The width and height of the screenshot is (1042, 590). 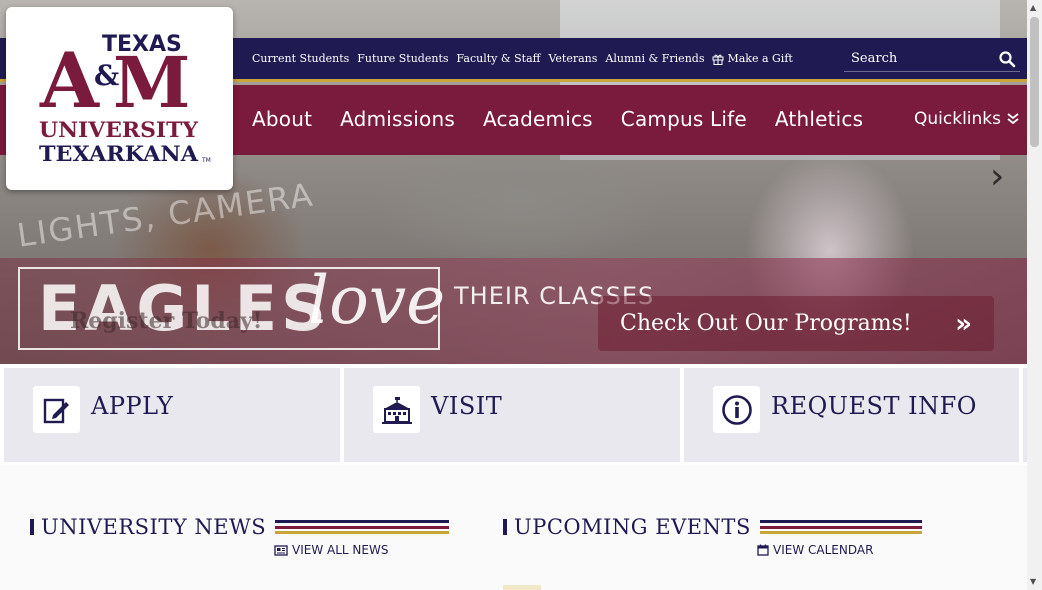 I want to click on view-all-news-link: VIEW ALL NEWS, so click(x=331, y=550).